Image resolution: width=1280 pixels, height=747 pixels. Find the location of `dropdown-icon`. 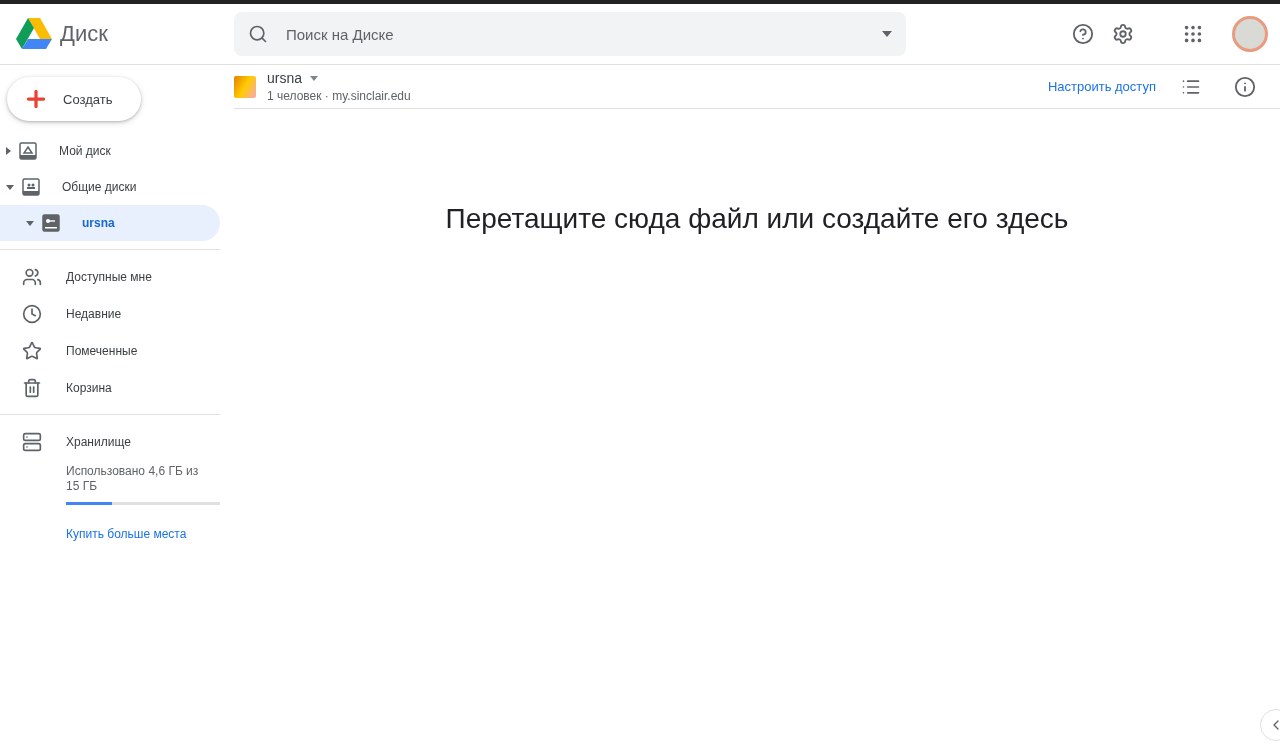

dropdown-icon is located at coordinates (887, 34).